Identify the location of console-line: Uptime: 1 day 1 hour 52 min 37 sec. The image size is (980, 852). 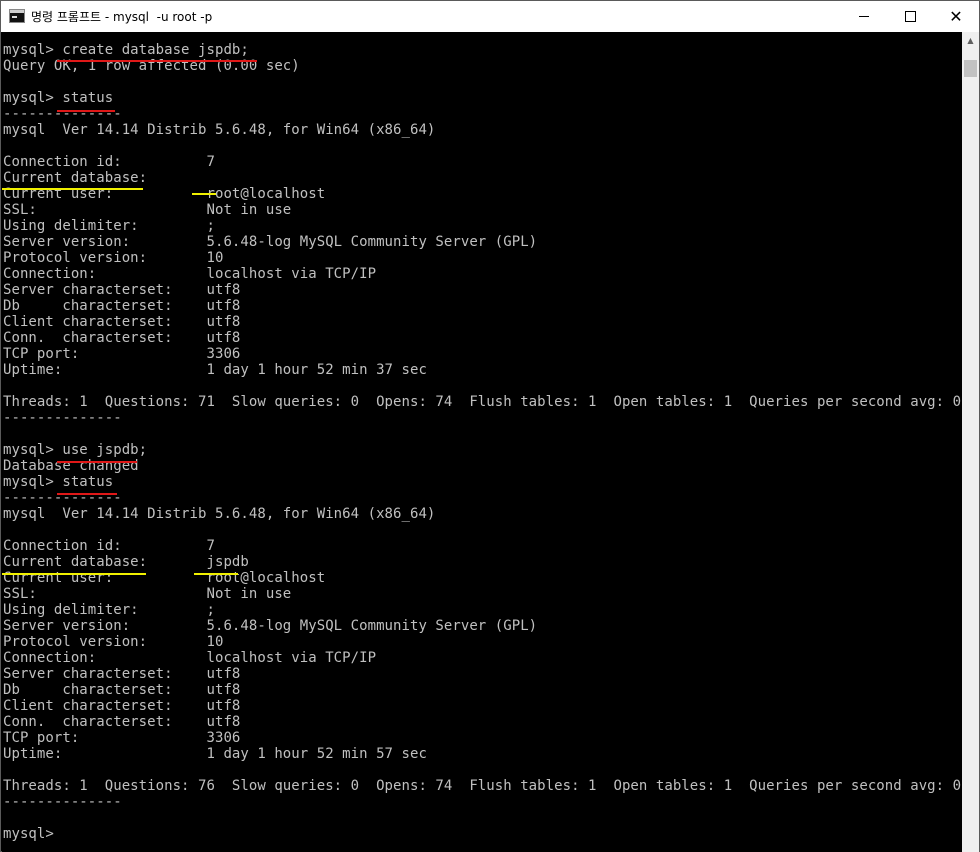
(215, 370).